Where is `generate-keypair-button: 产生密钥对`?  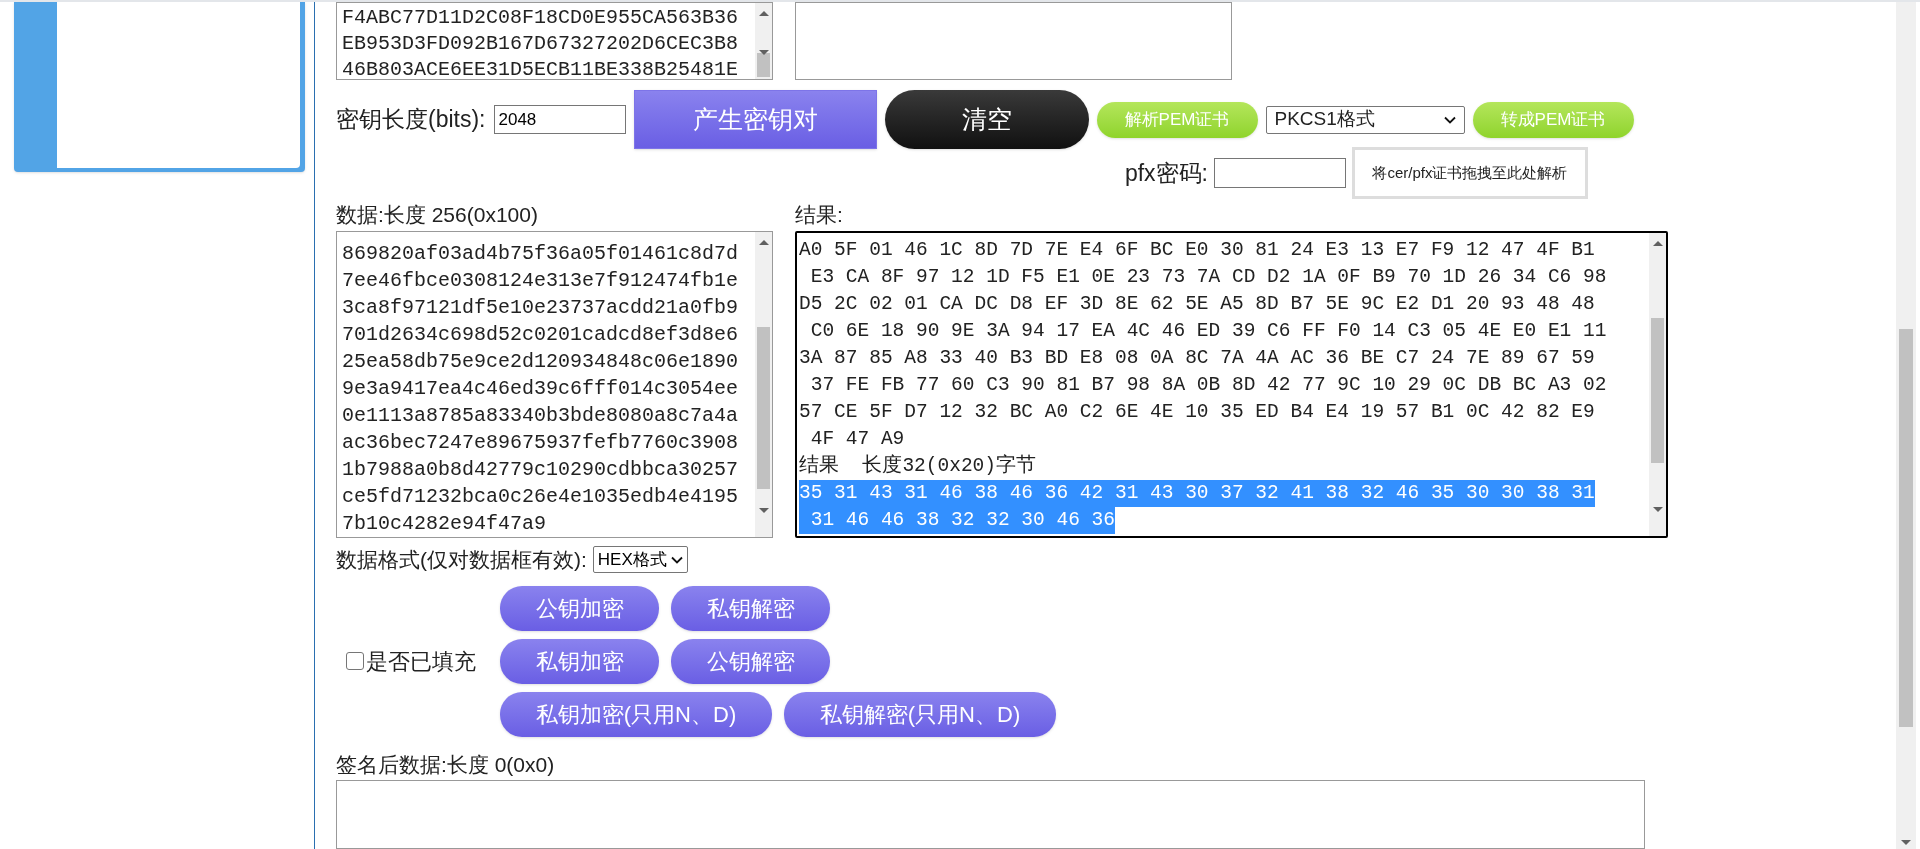 generate-keypair-button: 产生密钥对 is located at coordinates (755, 119).